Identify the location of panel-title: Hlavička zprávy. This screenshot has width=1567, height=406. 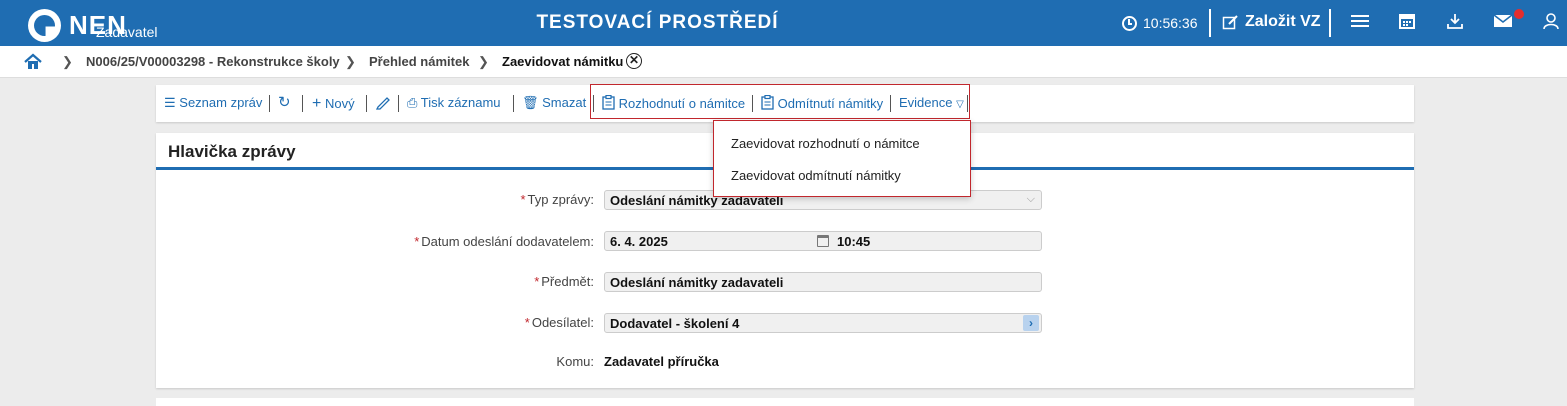
(232, 151).